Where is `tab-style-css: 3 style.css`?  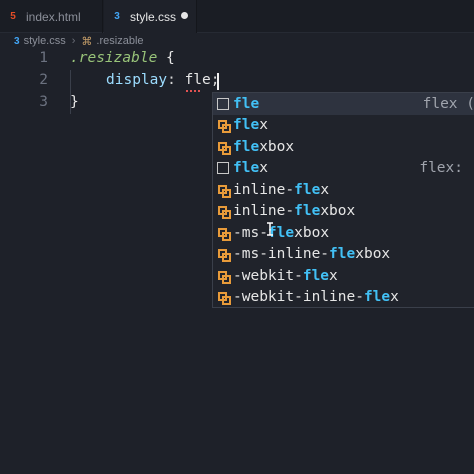
tab-style-css: 3 style.css is located at coordinates (150, 16).